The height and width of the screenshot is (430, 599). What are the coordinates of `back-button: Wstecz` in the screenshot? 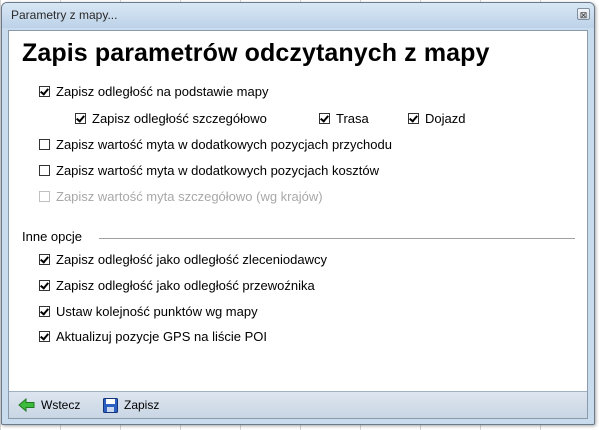 It's located at (49, 405).